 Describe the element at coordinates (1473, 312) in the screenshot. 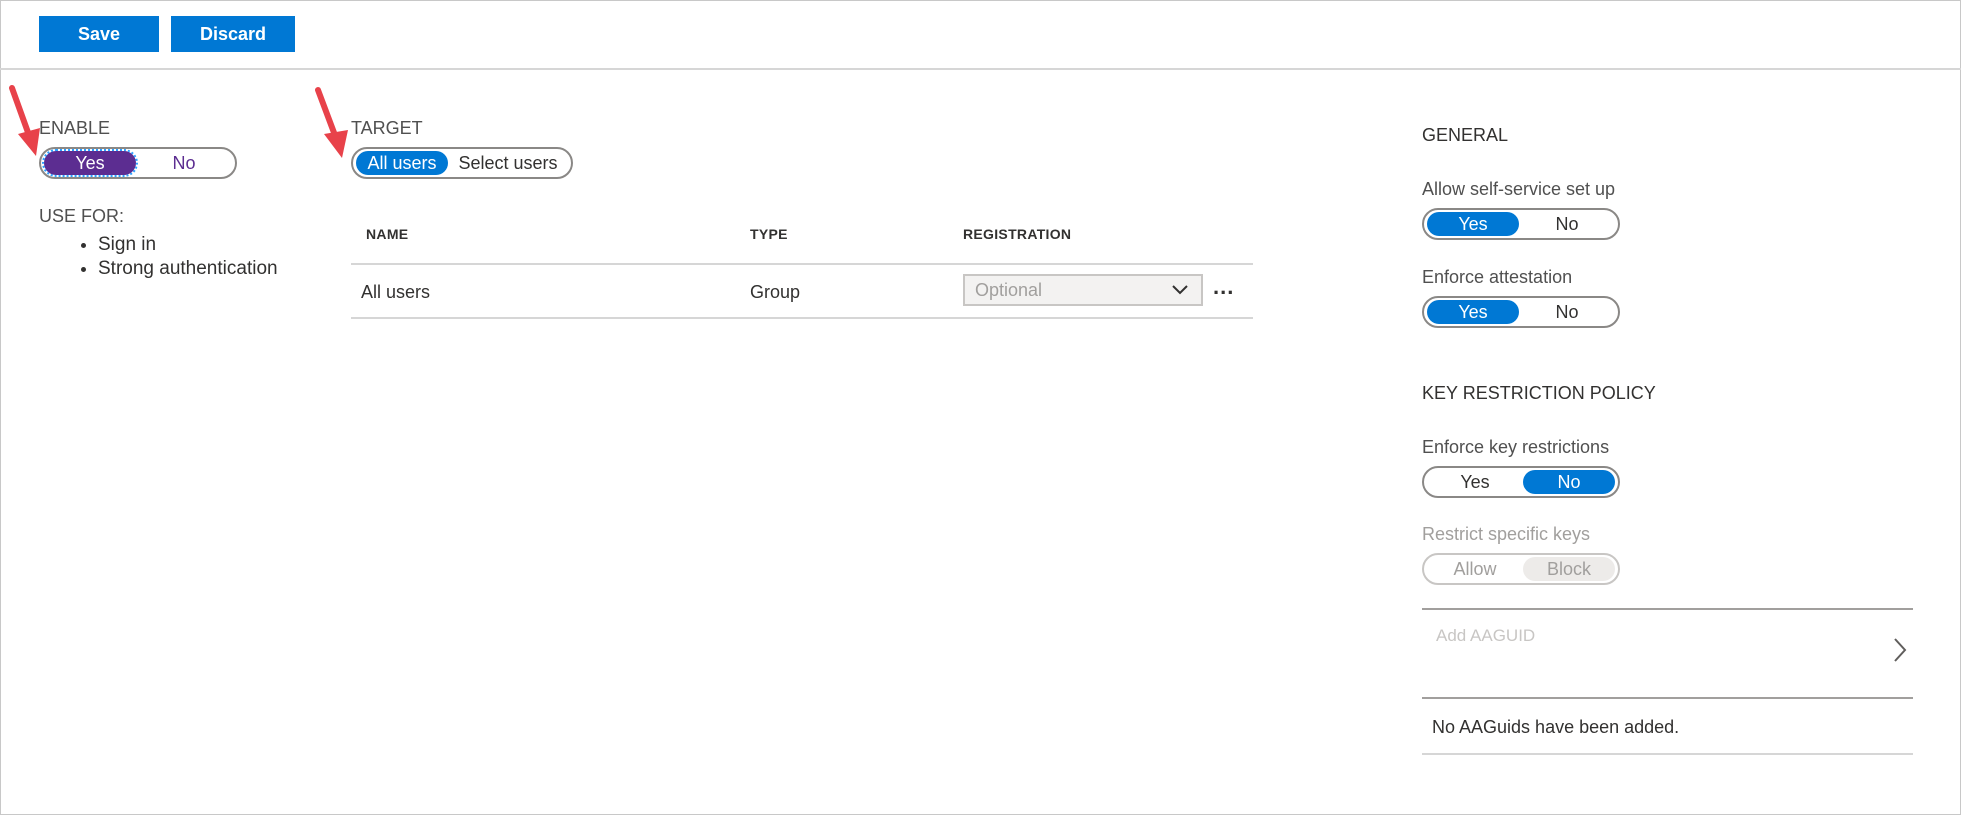

I see `attestation-yes-option: Yes` at that location.